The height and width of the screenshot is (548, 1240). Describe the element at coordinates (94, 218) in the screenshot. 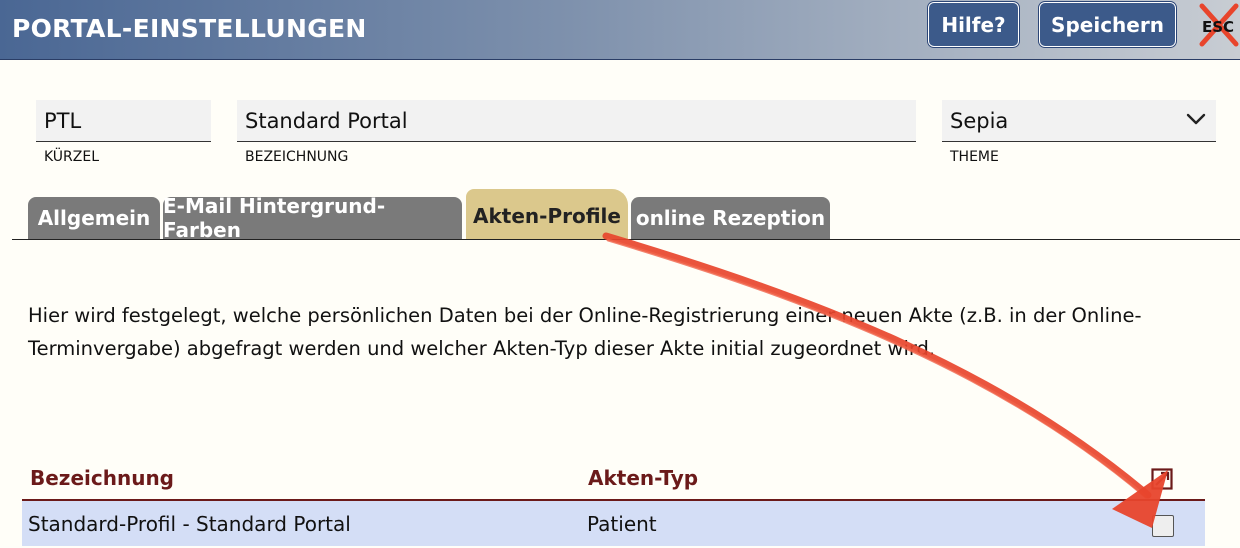

I see `tab-allgemein: Allgemein` at that location.